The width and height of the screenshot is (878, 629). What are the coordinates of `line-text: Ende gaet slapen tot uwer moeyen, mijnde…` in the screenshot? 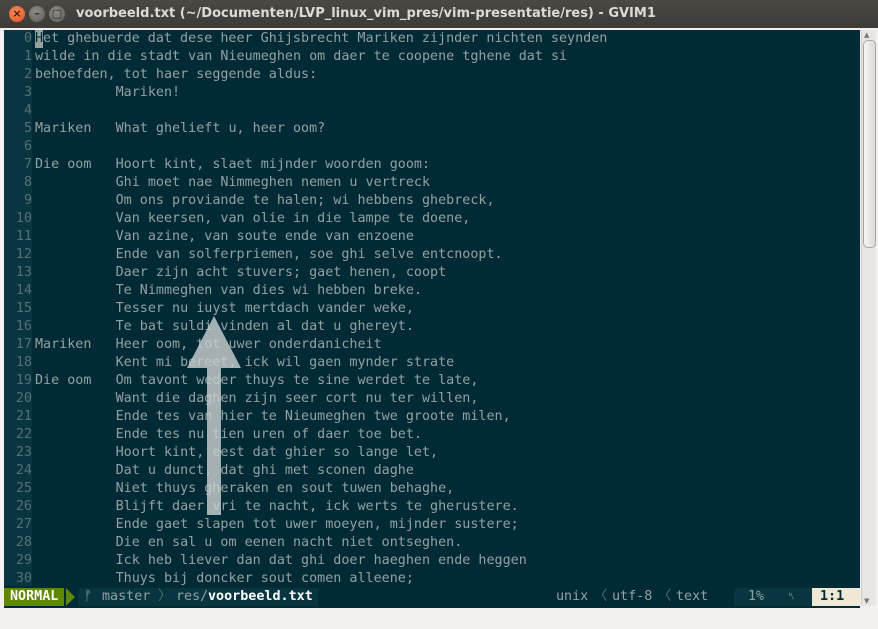 It's located at (277, 524).